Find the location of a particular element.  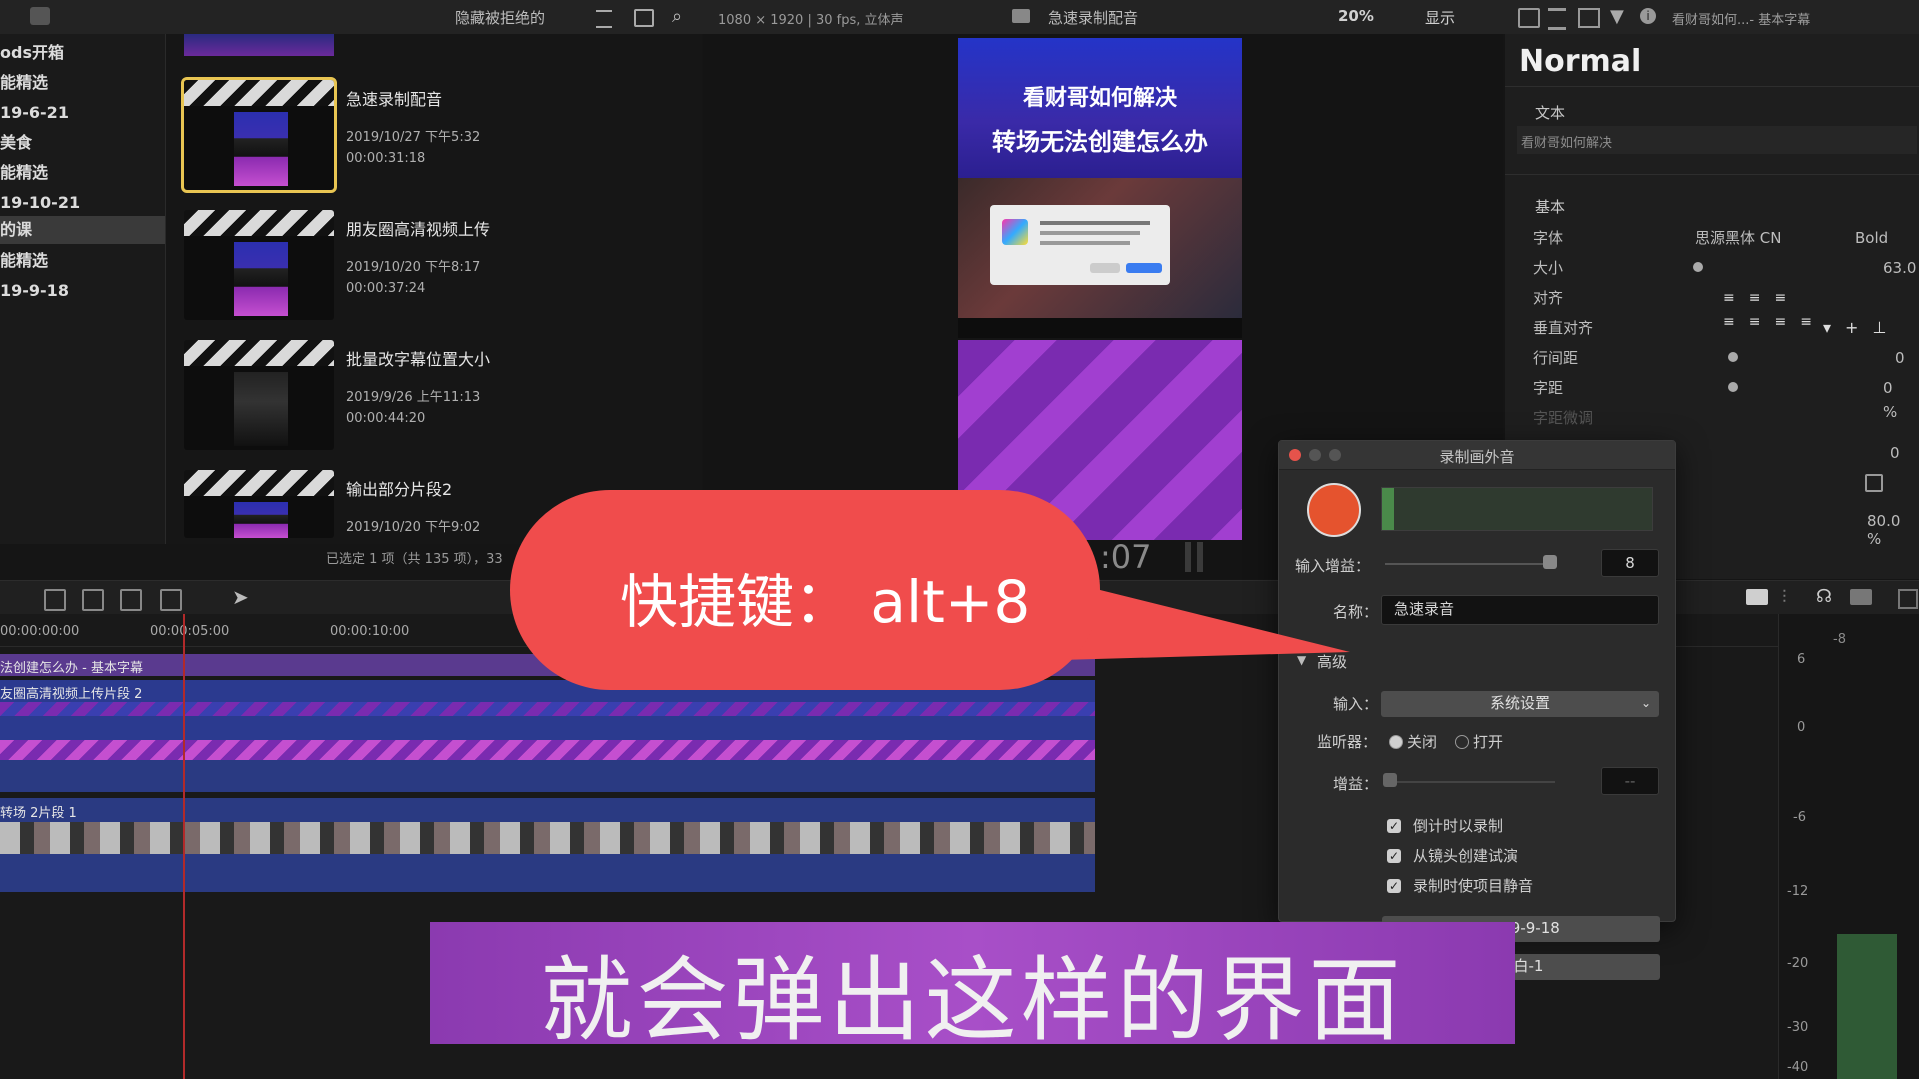

clip-title: 输出部分片段2 is located at coordinates (399, 488).